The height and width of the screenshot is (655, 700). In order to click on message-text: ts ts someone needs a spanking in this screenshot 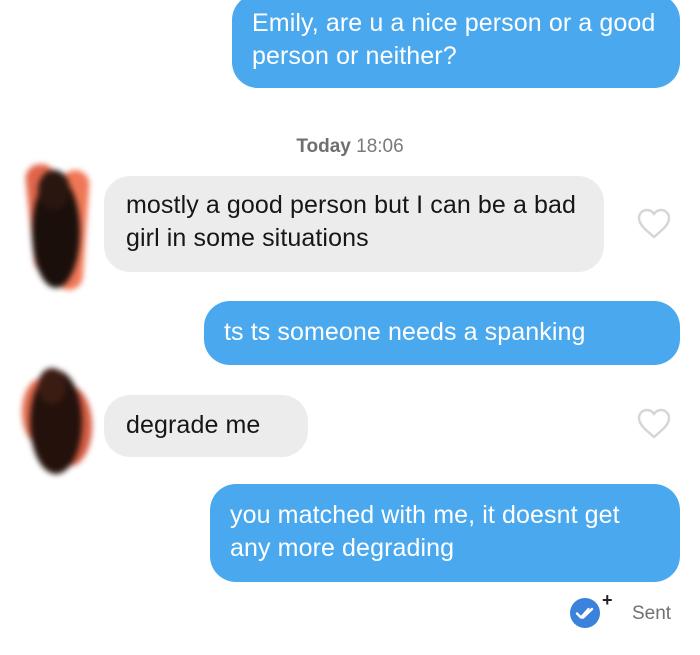, I will do `click(405, 332)`.